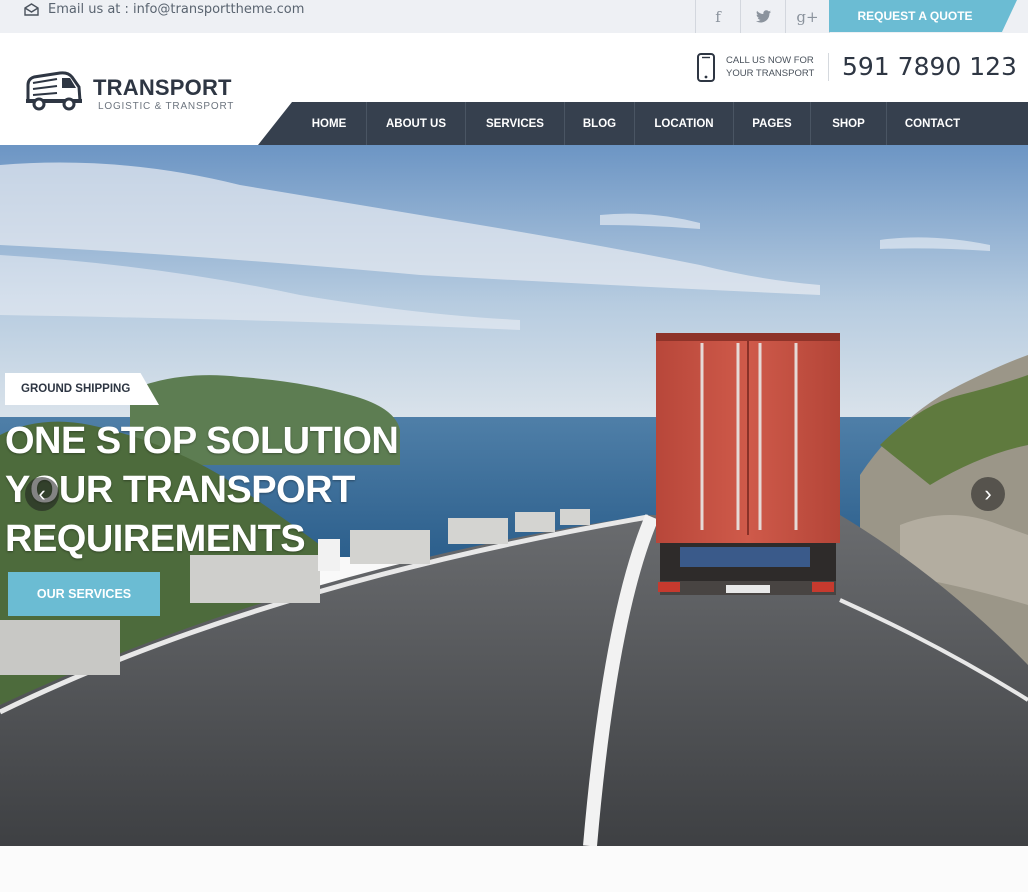  I want to click on our-services-button: OUR SERVICES, so click(84, 594).